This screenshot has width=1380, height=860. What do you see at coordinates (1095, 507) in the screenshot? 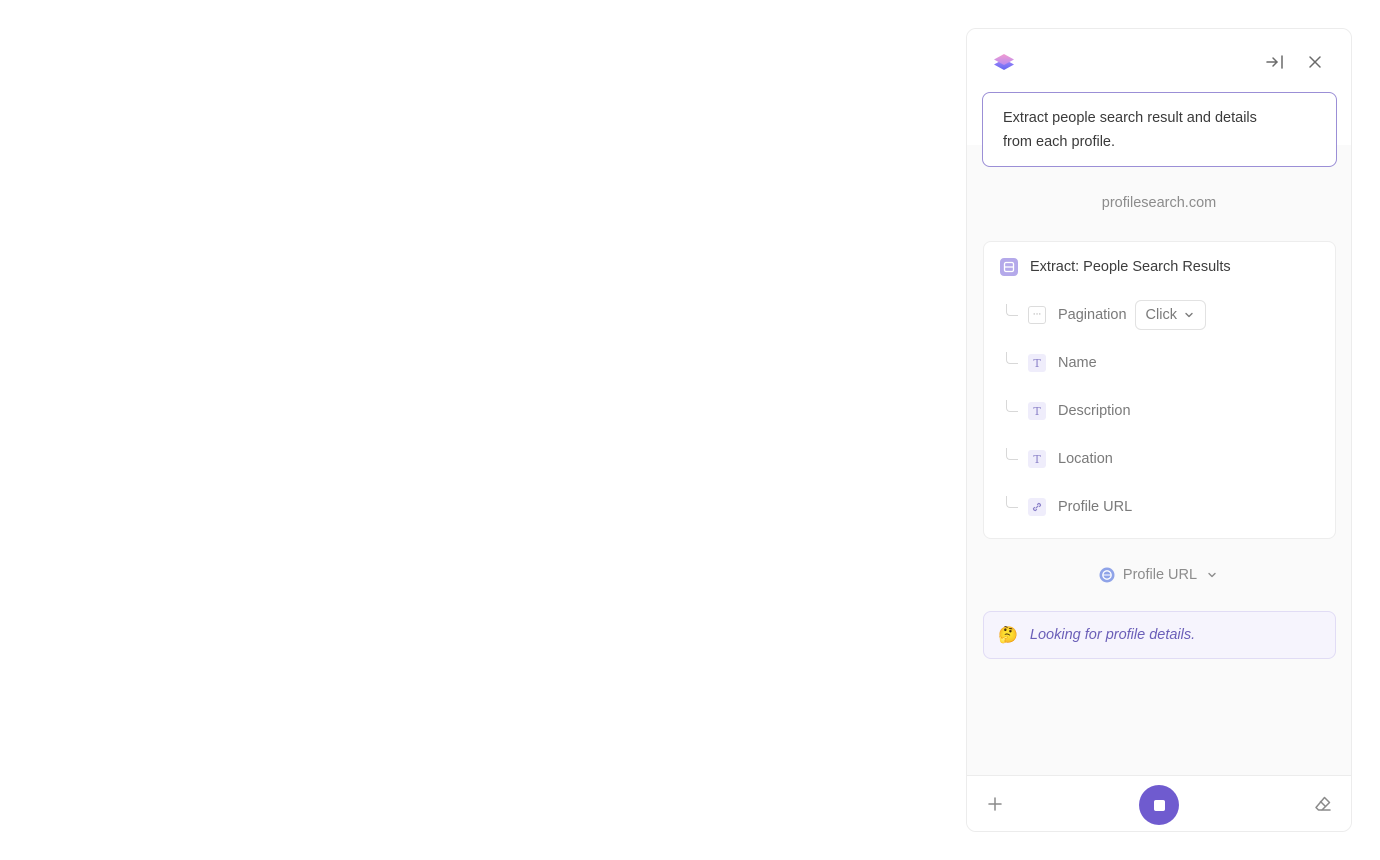
I see `field-label: Profile URL` at bounding box center [1095, 507].